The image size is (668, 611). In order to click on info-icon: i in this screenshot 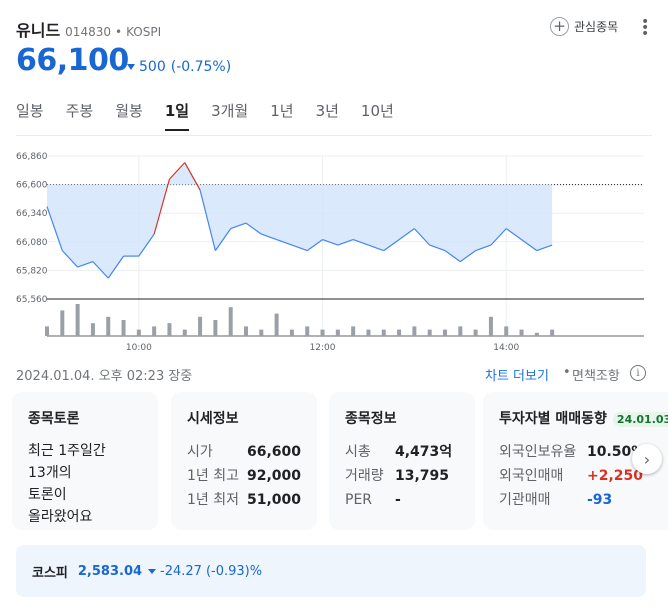, I will do `click(638, 373)`.